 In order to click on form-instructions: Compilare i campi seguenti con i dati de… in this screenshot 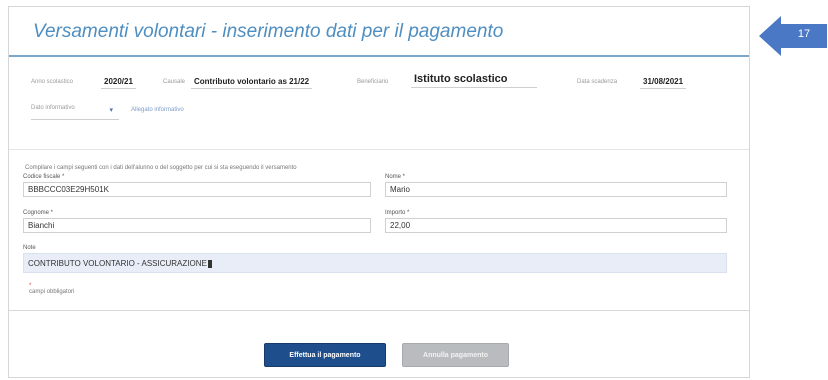, I will do `click(161, 168)`.